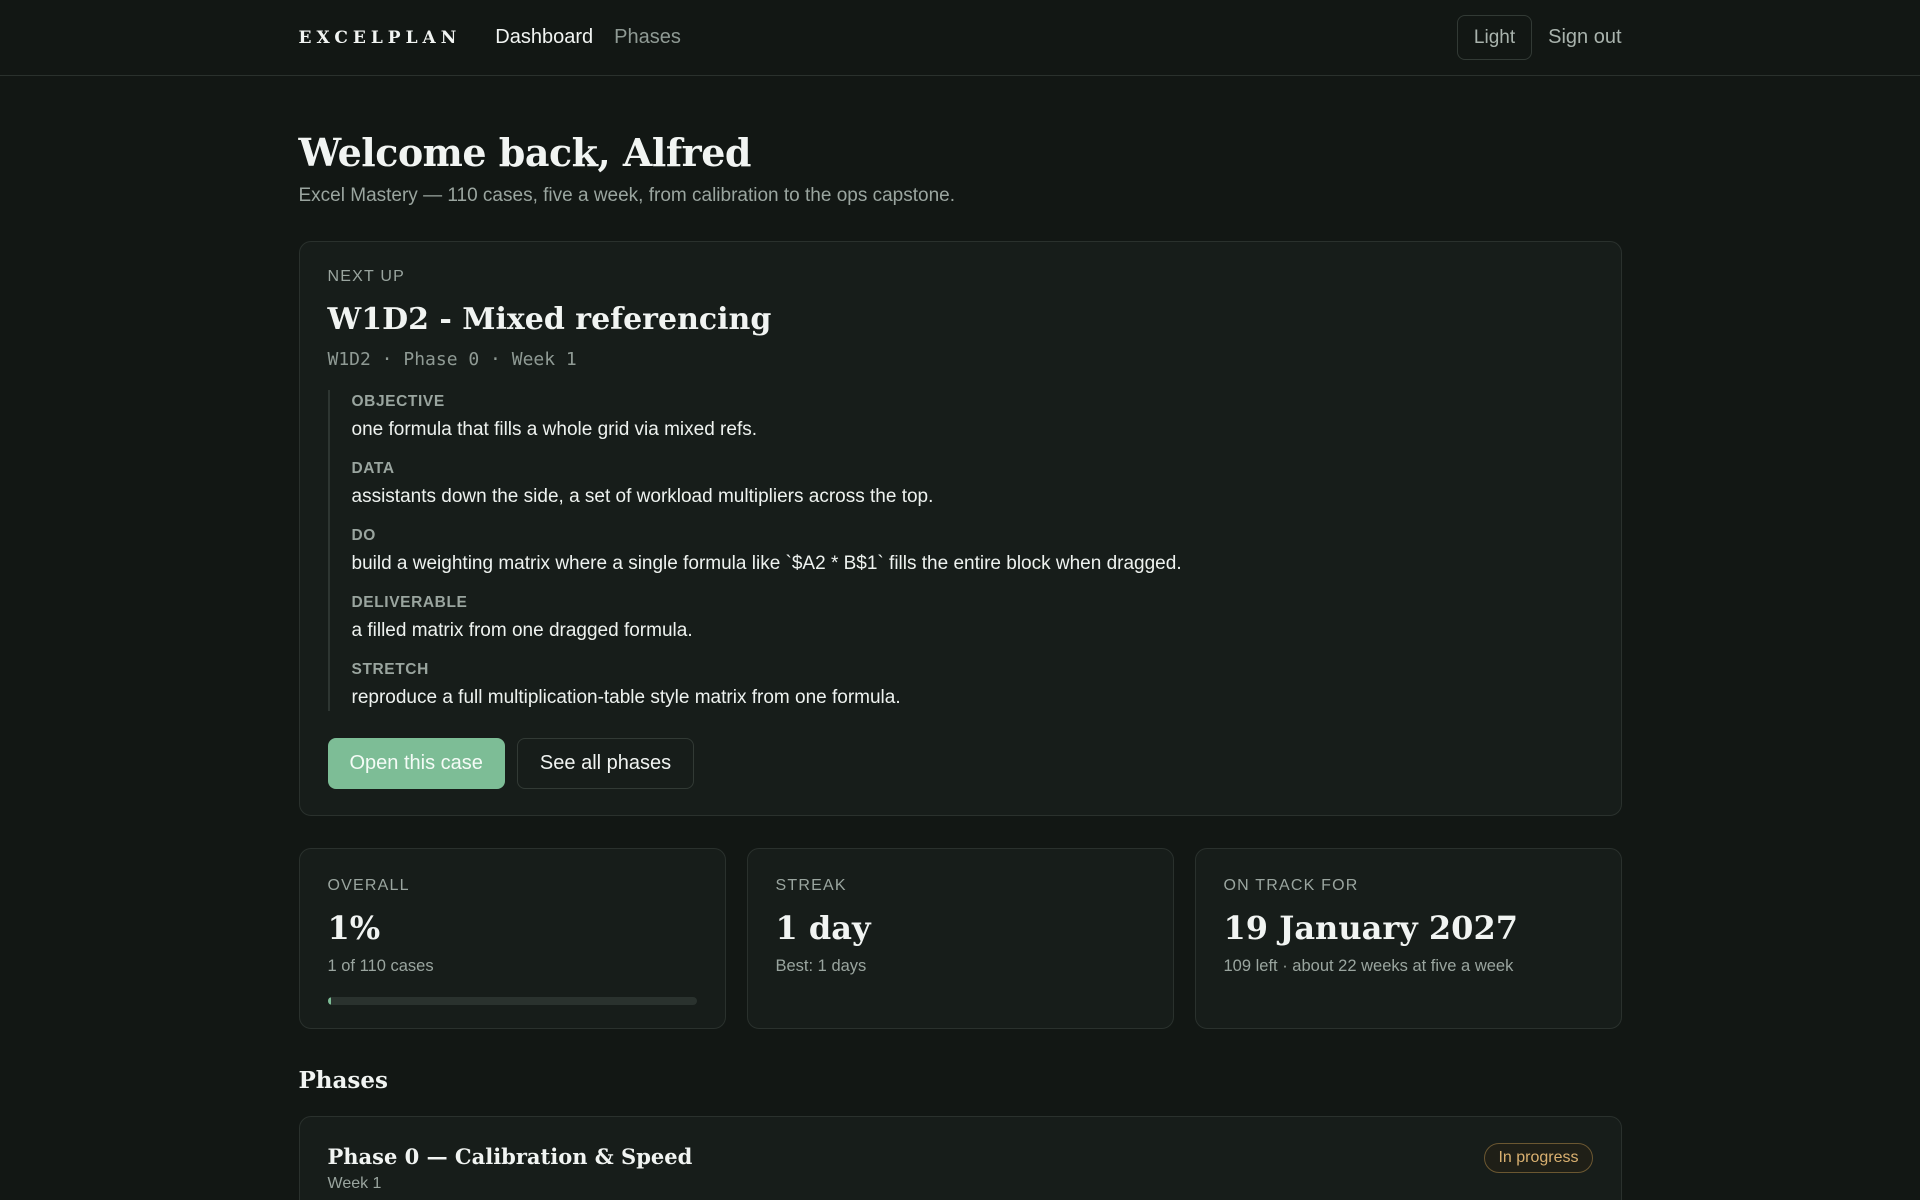  Describe the element at coordinates (1538, 1158) in the screenshot. I see `status-badge: In progress` at that location.